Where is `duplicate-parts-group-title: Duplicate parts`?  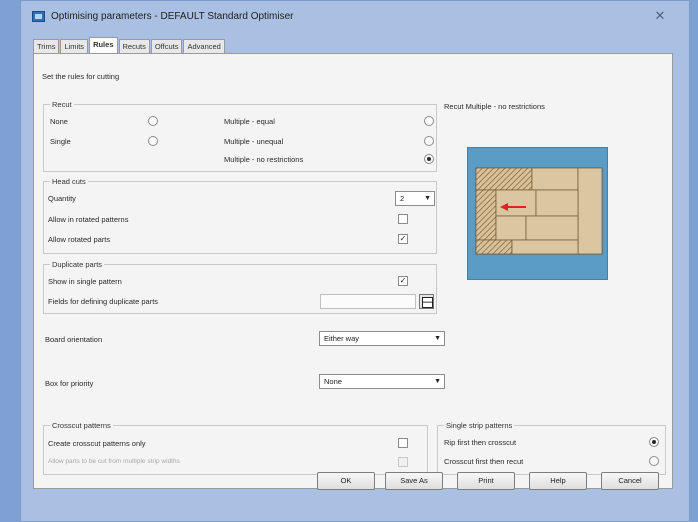 duplicate-parts-group-title: Duplicate parts is located at coordinates (77, 264).